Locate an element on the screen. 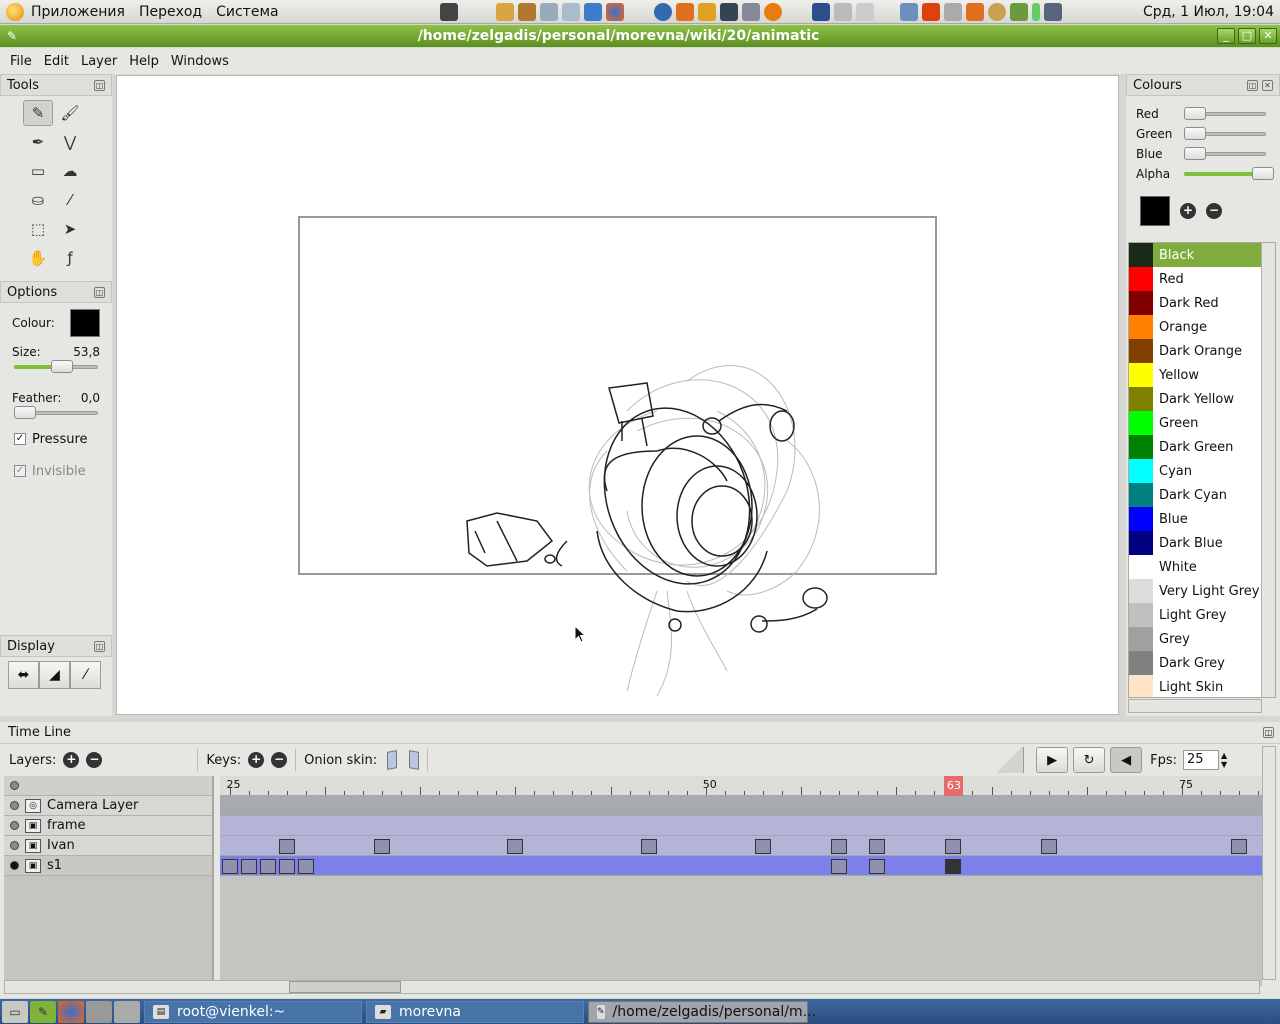  disk-icon is located at coordinates (750, 11).